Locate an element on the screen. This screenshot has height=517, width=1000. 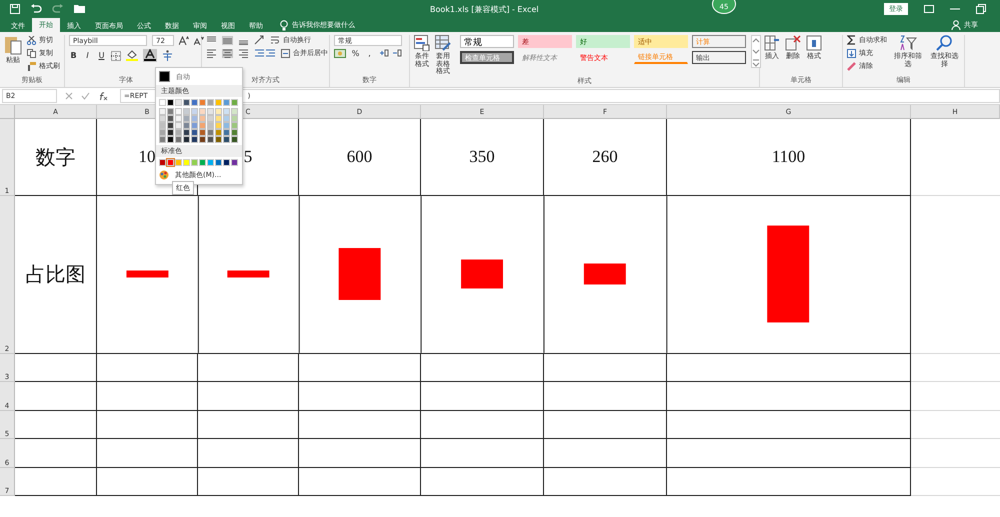
scroll-down-icon is located at coordinates (756, 51).